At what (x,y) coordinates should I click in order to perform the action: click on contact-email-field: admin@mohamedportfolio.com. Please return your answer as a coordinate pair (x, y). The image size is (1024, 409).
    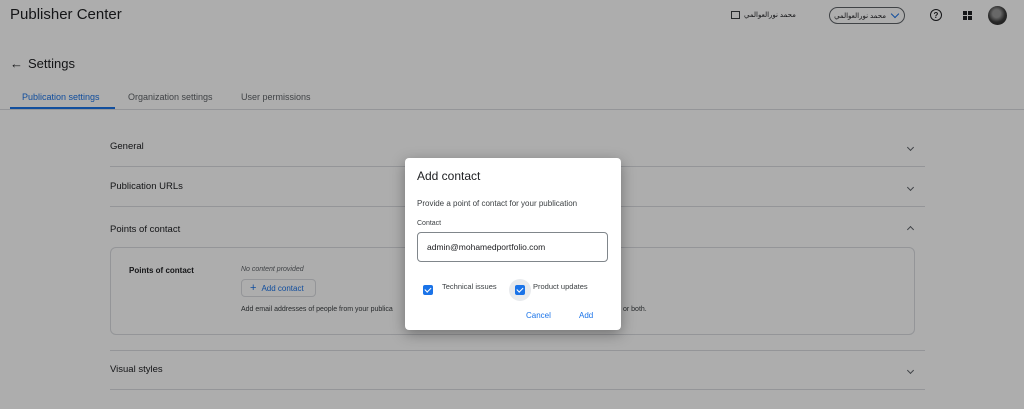
    Looking at the image, I should click on (512, 247).